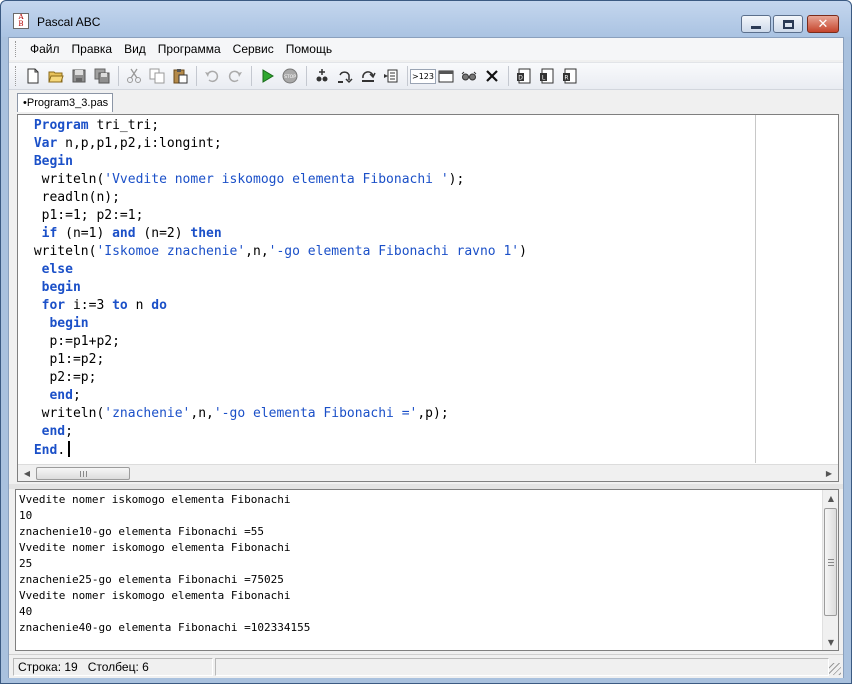 This screenshot has width=852, height=684. I want to click on code-line: else, so click(49, 270).